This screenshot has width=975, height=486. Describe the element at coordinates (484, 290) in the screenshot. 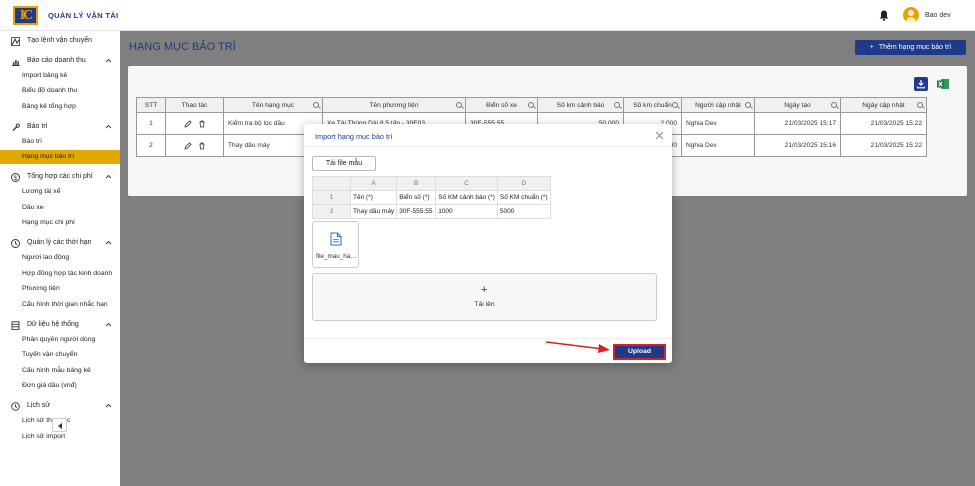

I see `plus-icon: +` at that location.